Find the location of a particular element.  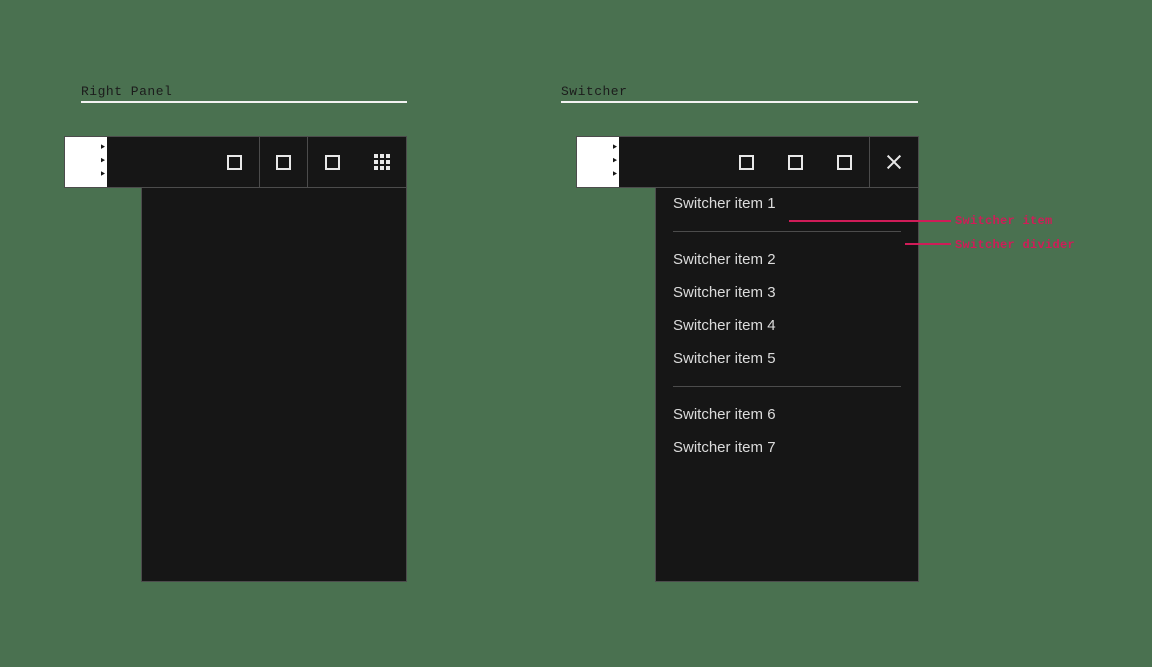

close-icon is located at coordinates (894, 162).